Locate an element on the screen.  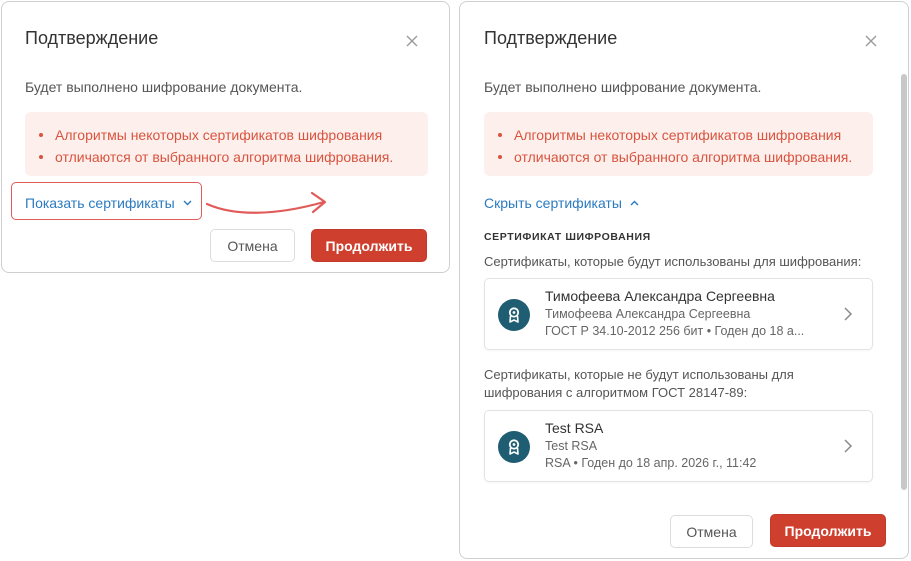
hide-certificates-toggle: Скрыть сертификаты is located at coordinates (561, 203).